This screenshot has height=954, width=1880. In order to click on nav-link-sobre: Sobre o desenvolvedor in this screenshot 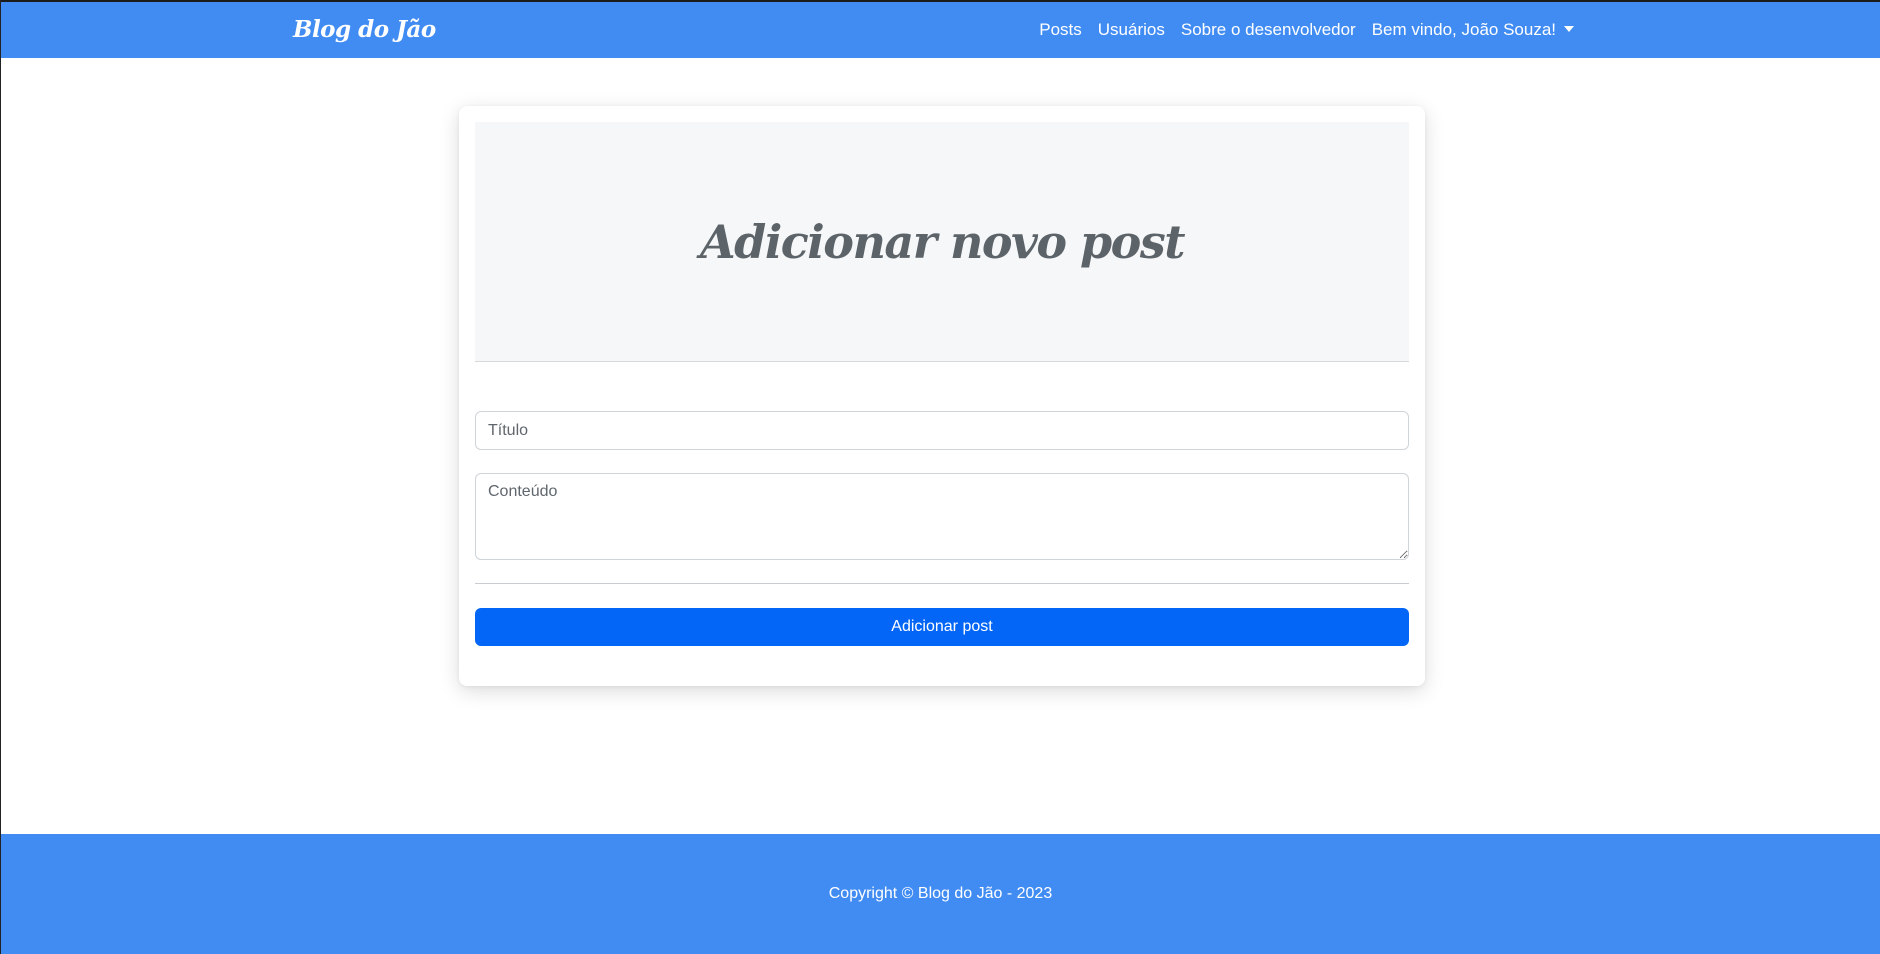, I will do `click(1268, 30)`.